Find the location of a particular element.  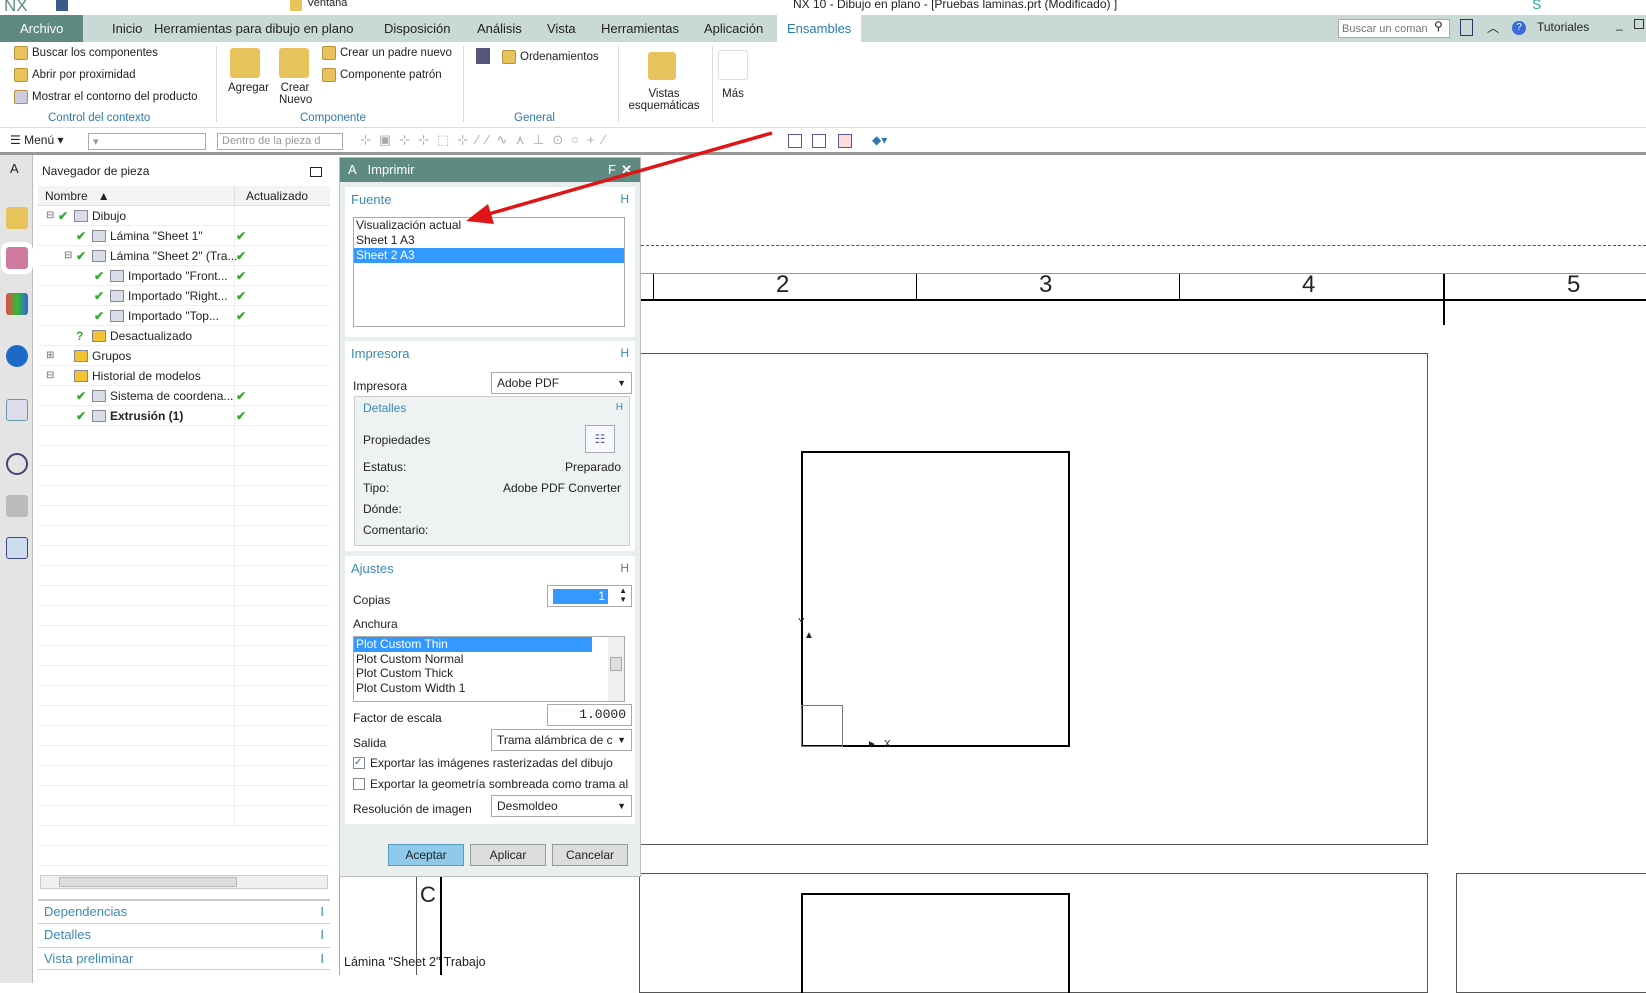

search-icon: ⚲ is located at coordinates (1438, 26).